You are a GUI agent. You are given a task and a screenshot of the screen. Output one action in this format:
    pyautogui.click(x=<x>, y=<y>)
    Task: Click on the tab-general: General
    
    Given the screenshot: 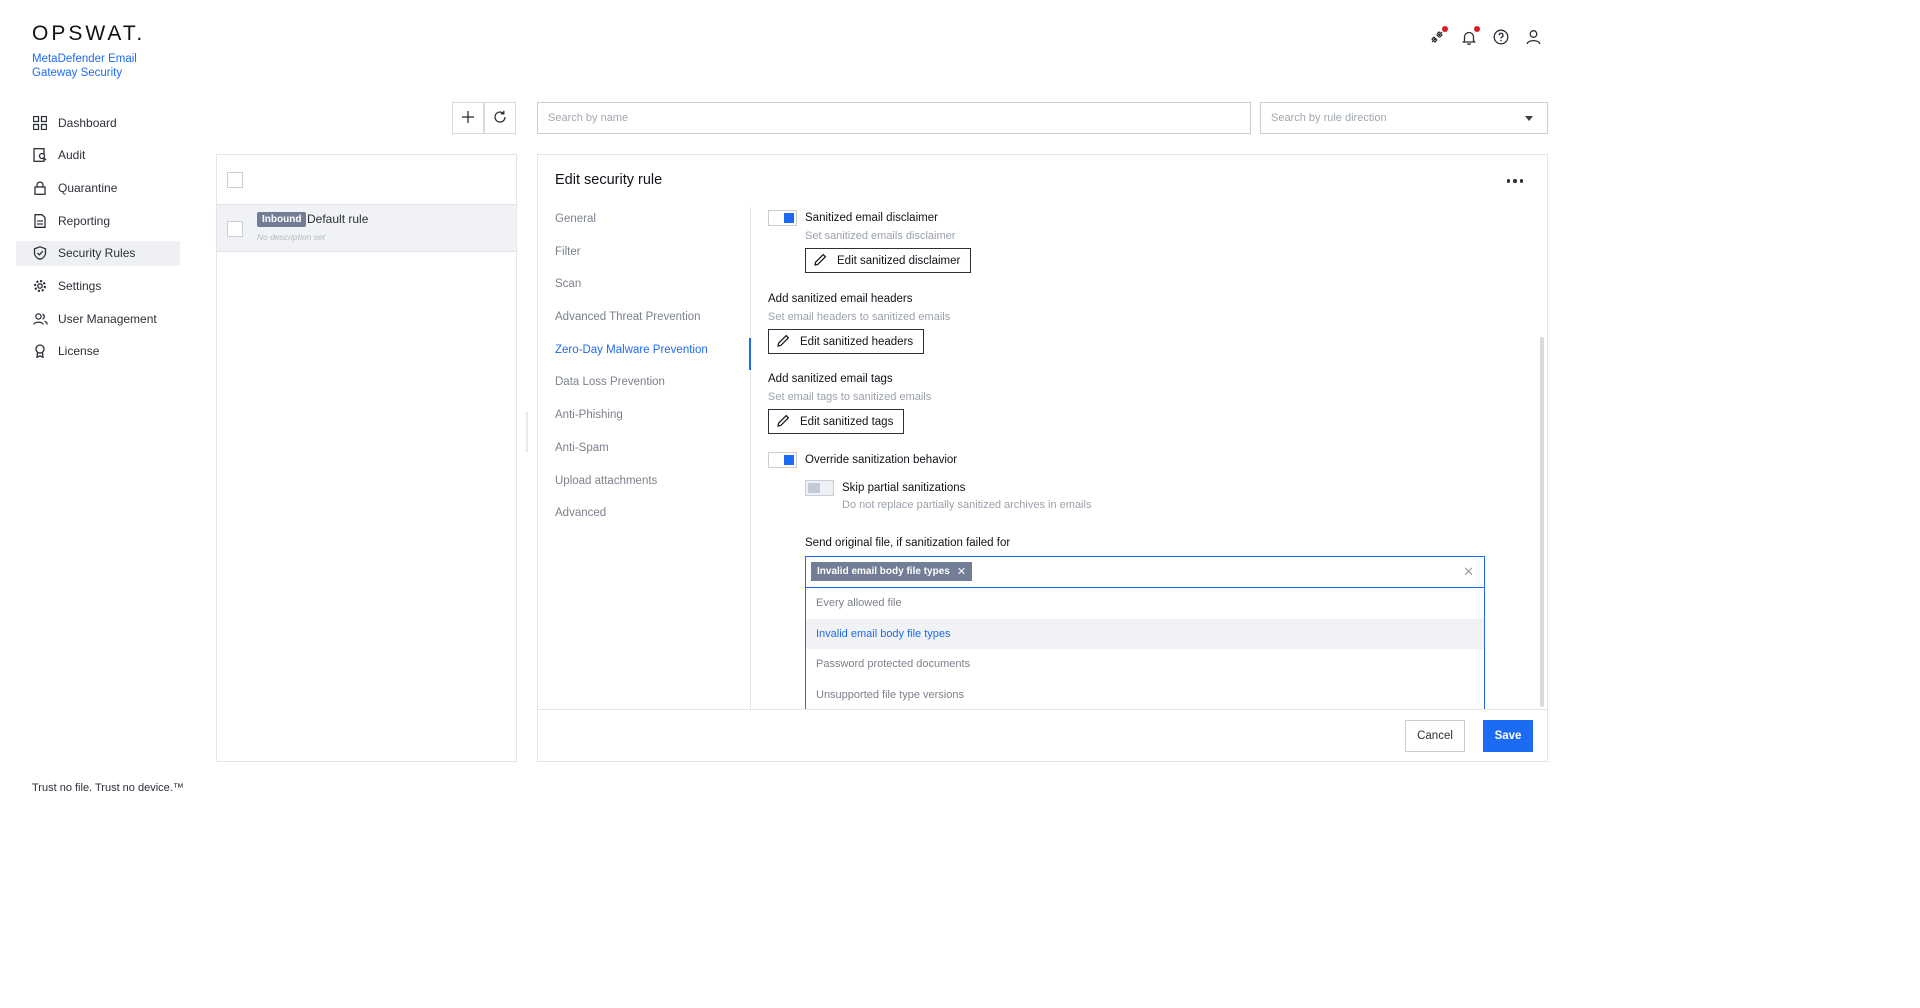 What is the action you would take?
    pyautogui.click(x=644, y=223)
    